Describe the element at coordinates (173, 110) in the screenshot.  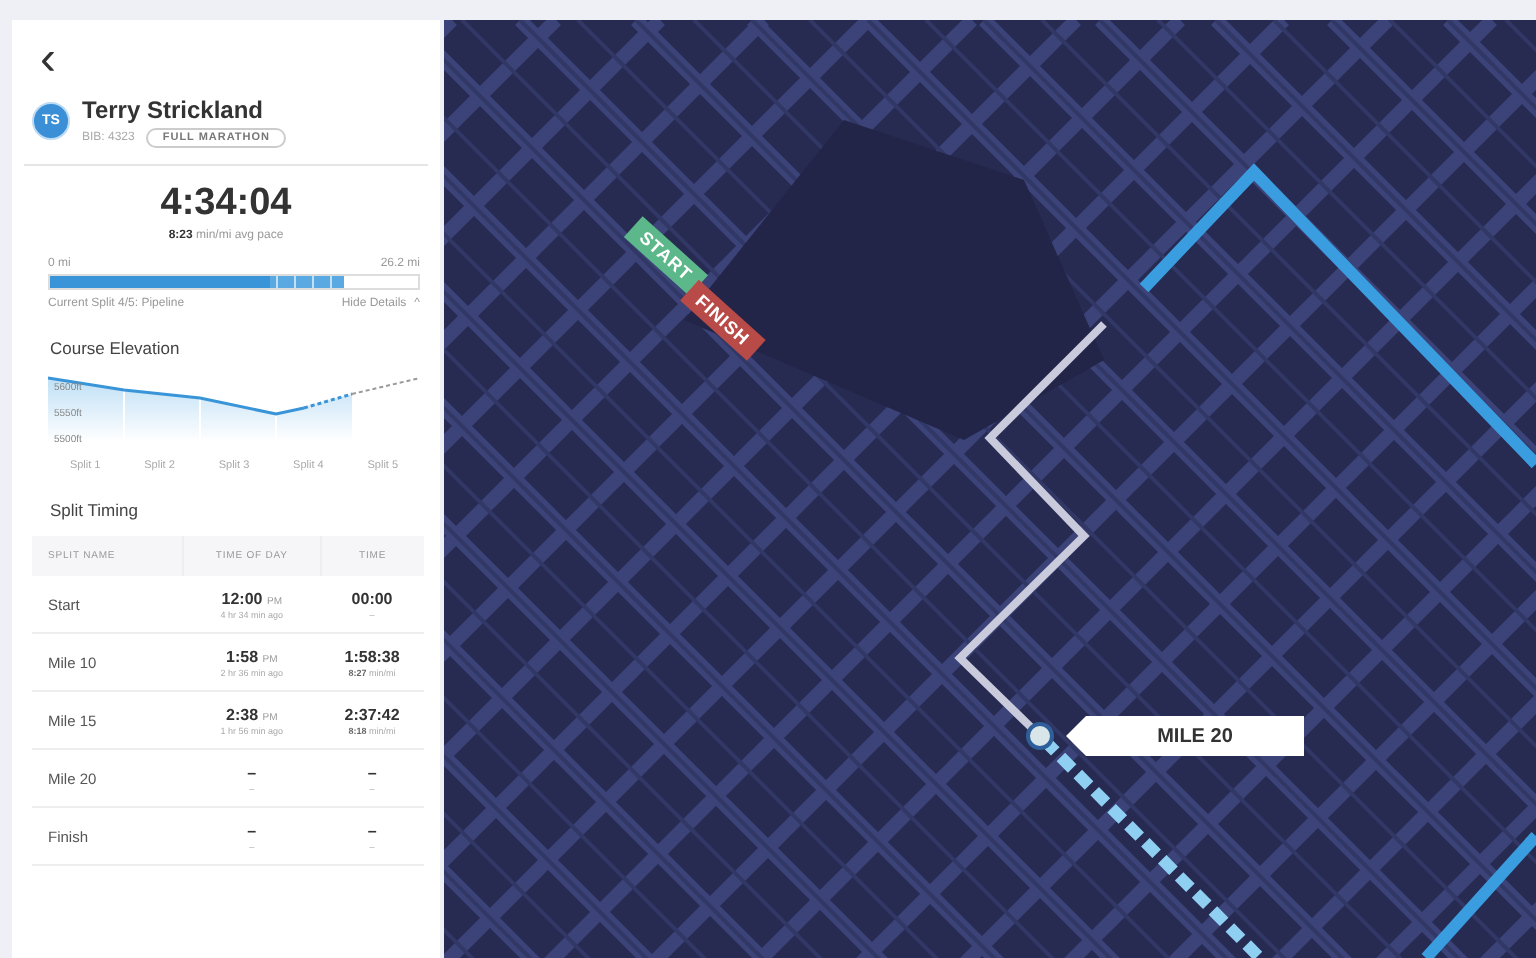
I see `runner-name: Terry Strickland` at that location.